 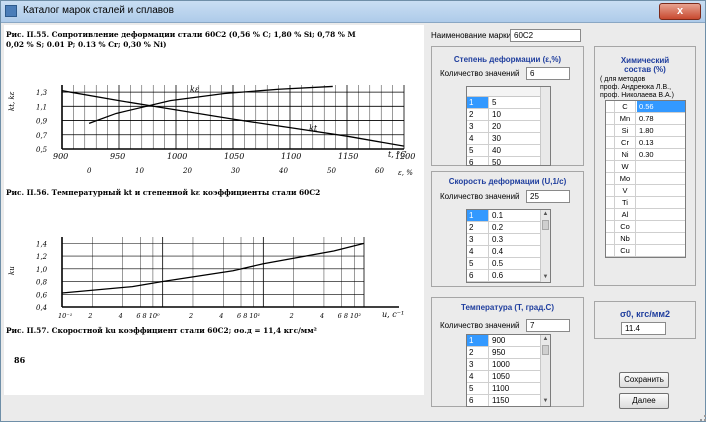 I want to click on temperature-row: 1 900, so click(x=508, y=341).